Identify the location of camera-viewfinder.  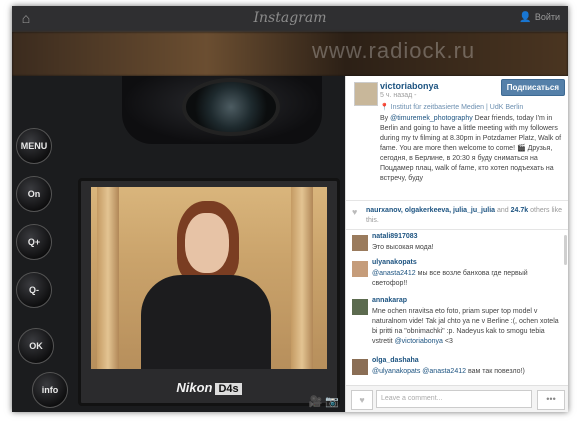
(222, 110).